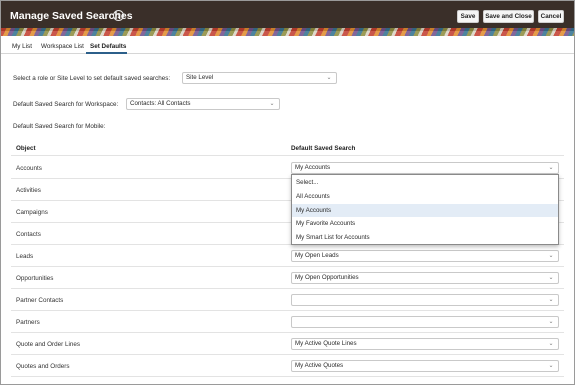  What do you see at coordinates (326, 343) in the screenshot?
I see `select-value: My Active Quote Lines` at bounding box center [326, 343].